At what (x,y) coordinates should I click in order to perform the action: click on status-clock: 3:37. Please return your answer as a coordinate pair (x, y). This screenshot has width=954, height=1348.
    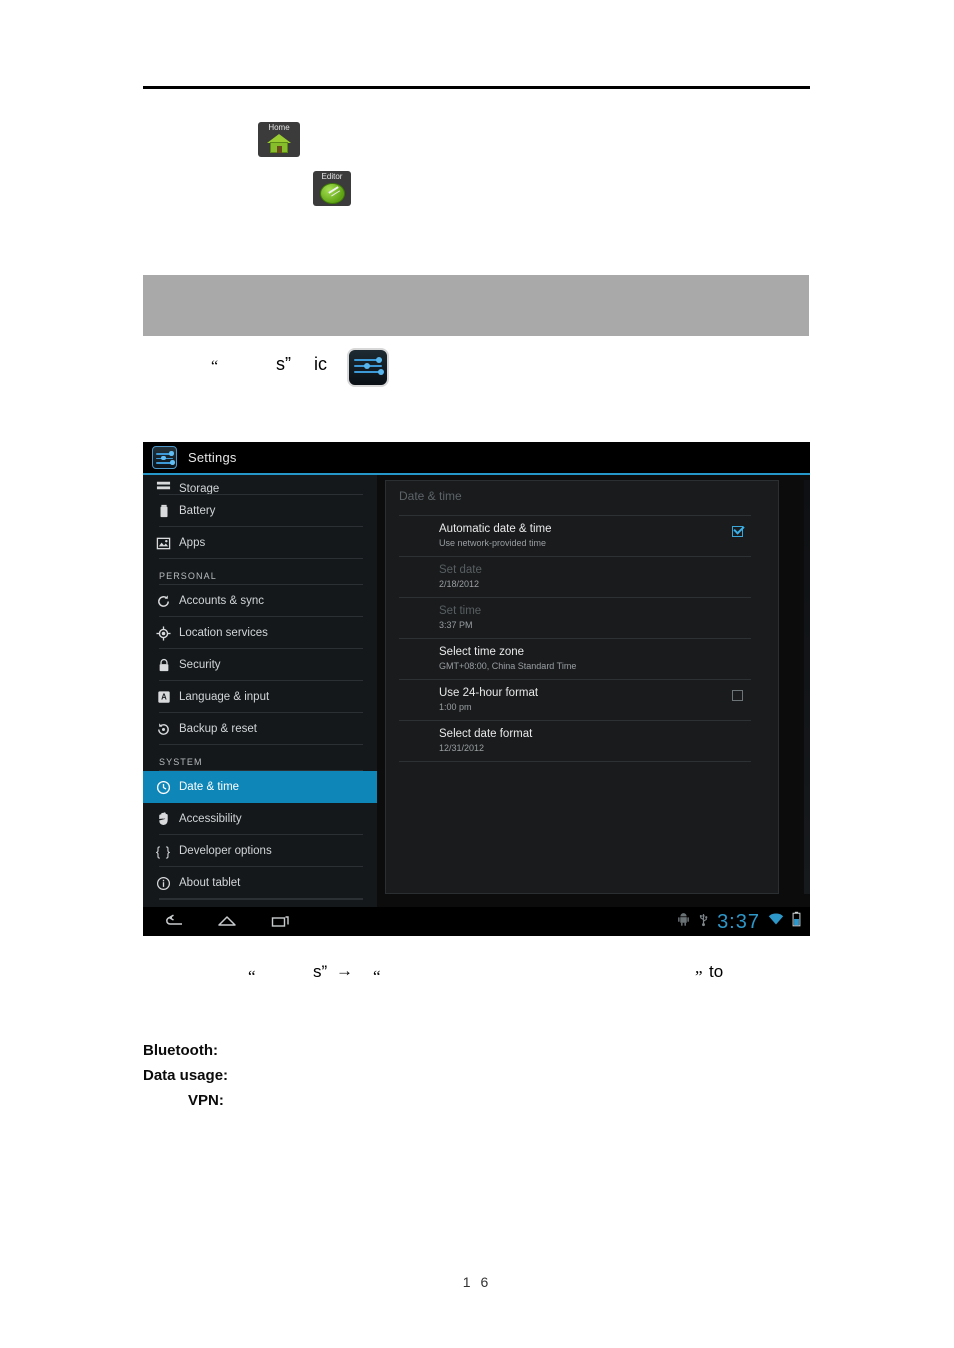
    Looking at the image, I should click on (738, 921).